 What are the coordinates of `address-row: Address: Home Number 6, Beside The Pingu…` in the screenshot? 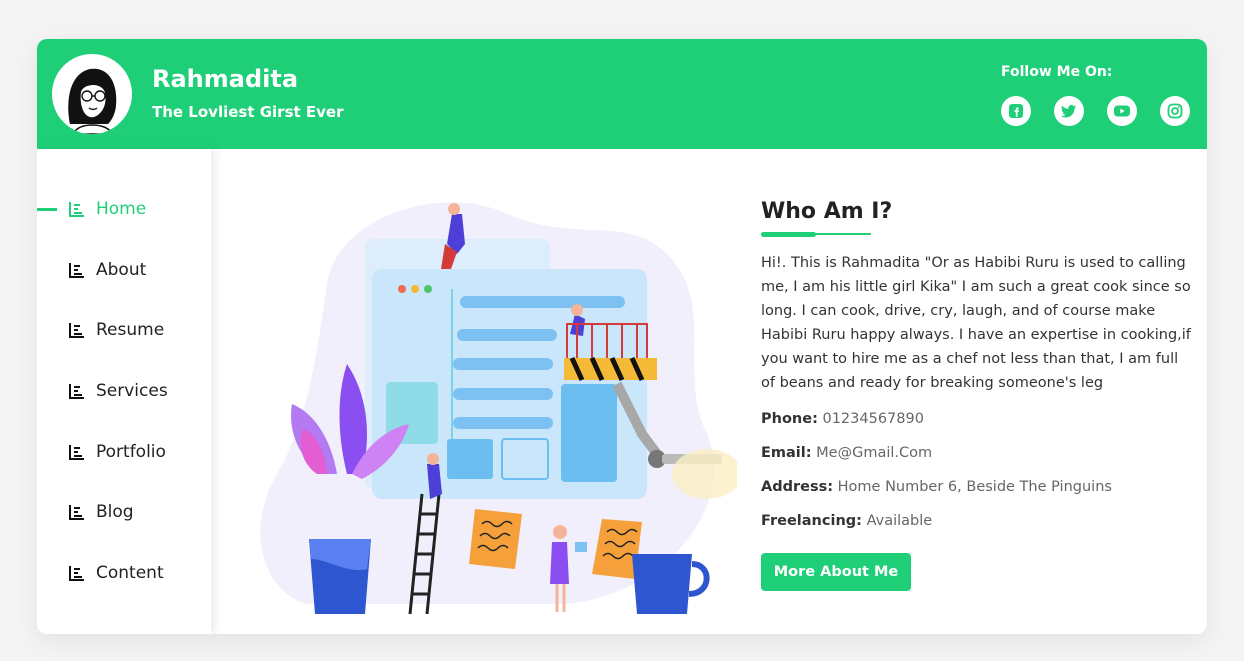 It's located at (976, 496).